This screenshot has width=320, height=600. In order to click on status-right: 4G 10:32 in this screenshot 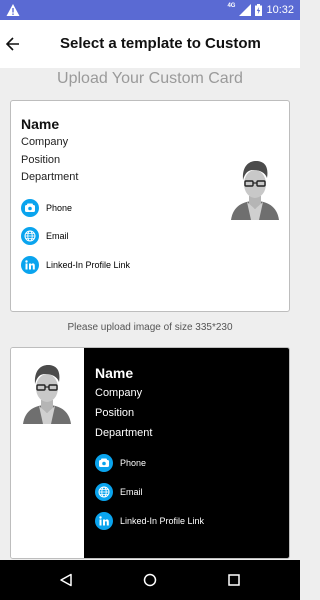, I will do `click(260, 10)`.